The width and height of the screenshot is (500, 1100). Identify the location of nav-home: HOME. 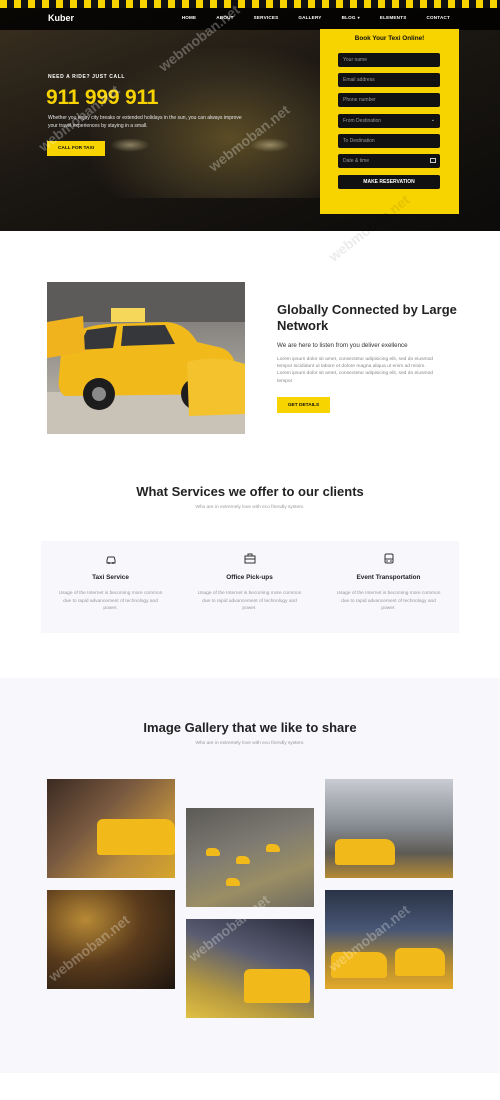
(189, 17).